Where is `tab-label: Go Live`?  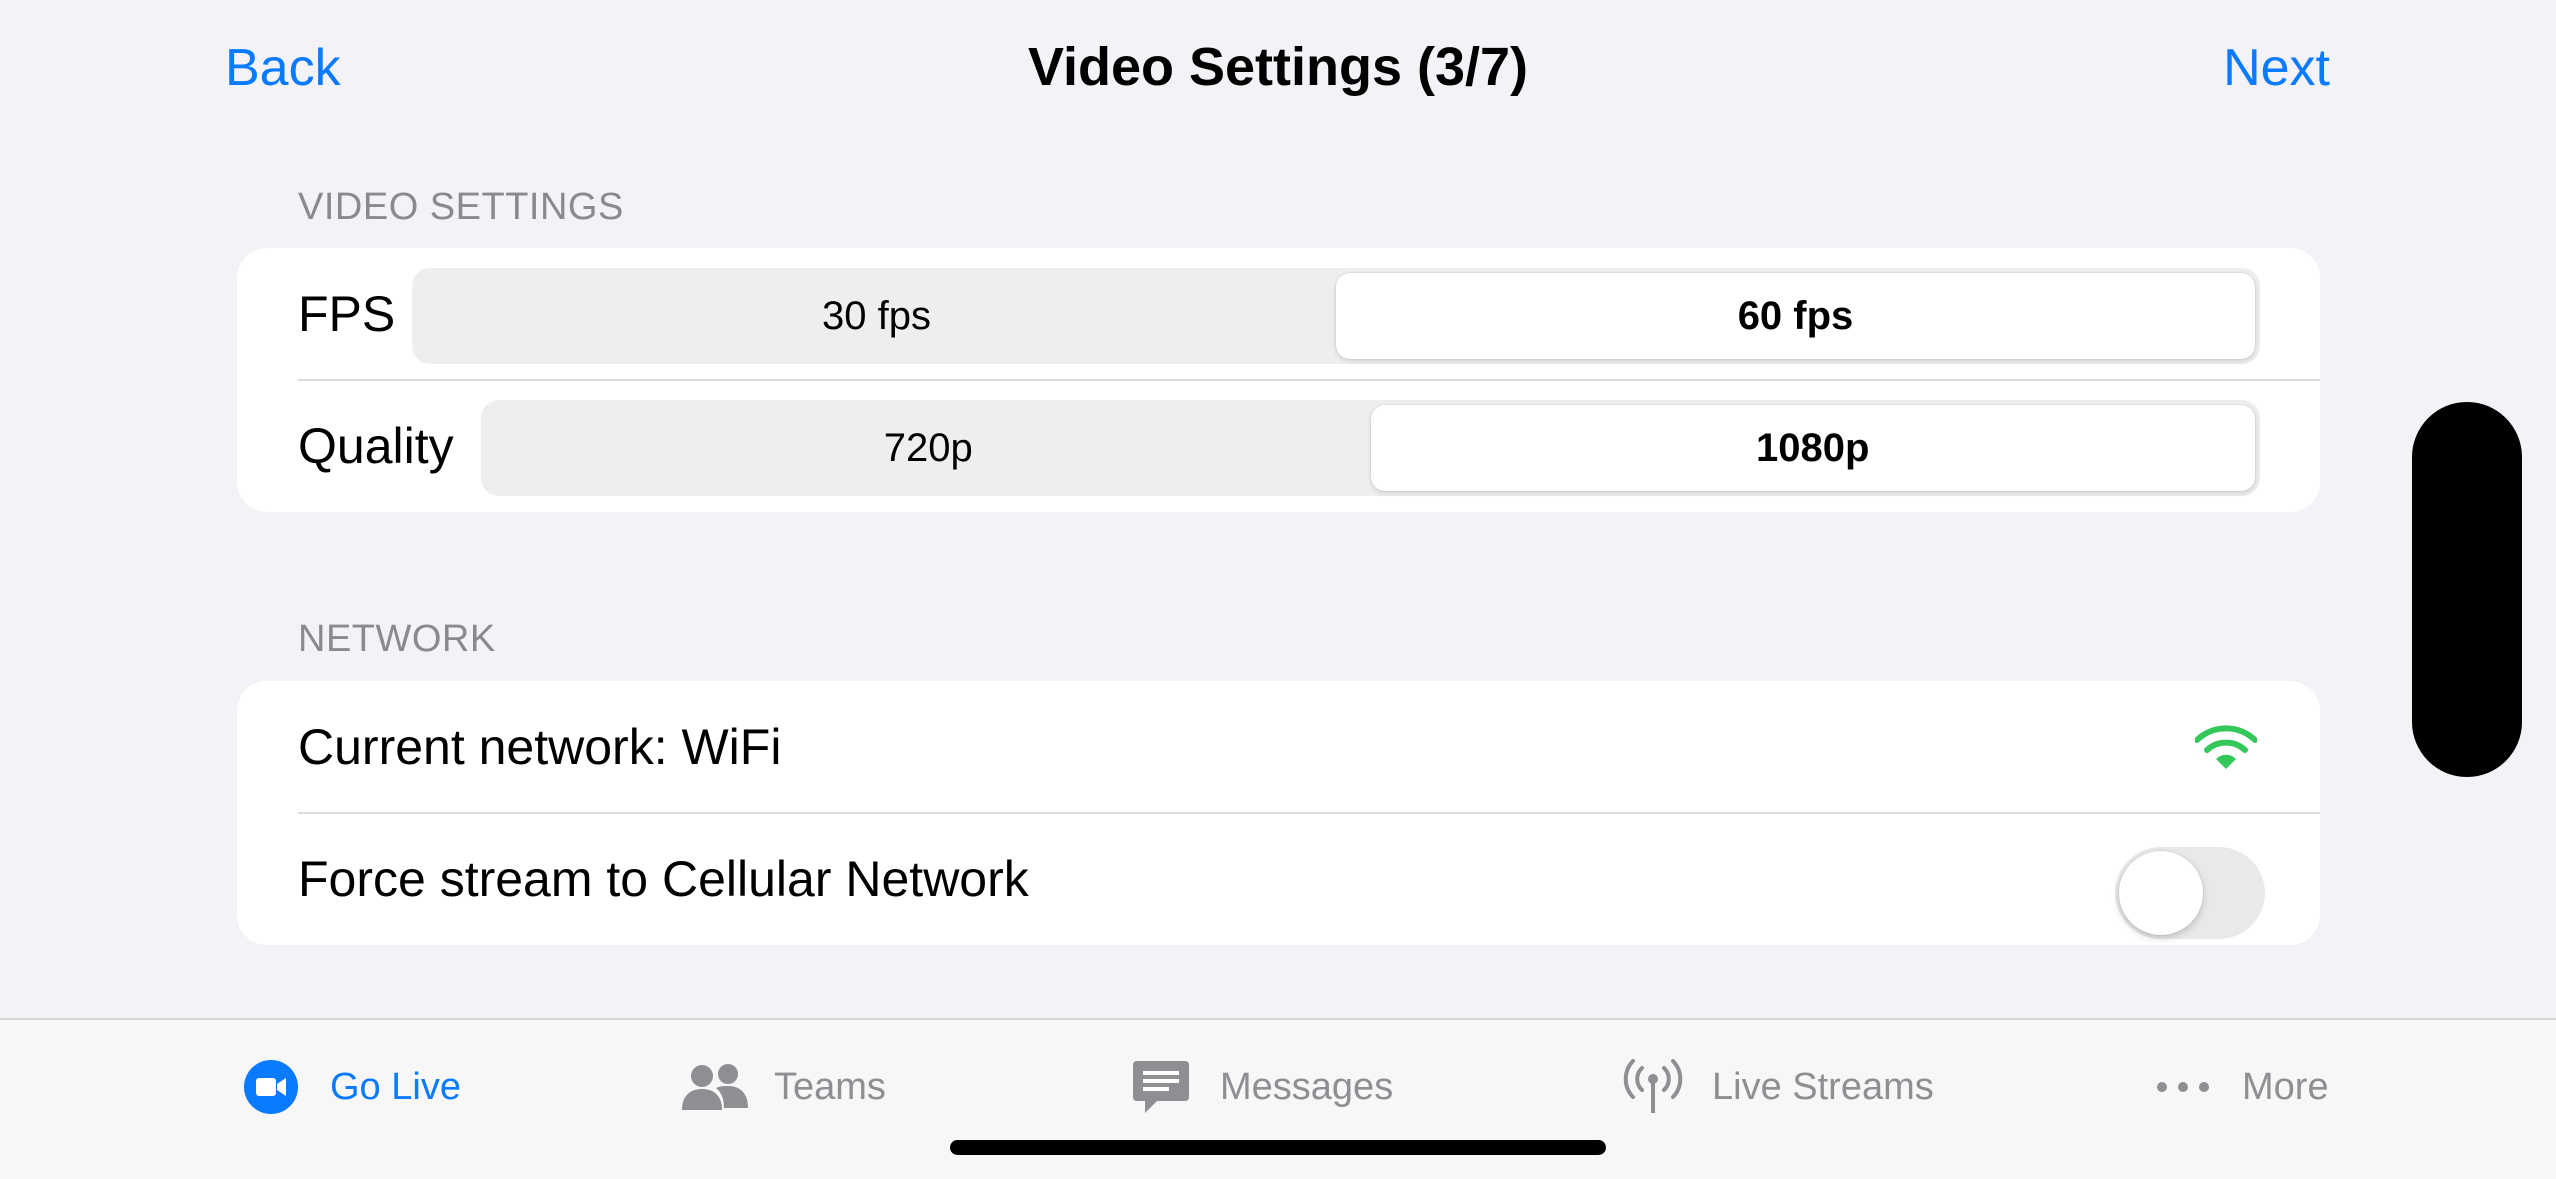 tab-label: Go Live is located at coordinates (395, 1086).